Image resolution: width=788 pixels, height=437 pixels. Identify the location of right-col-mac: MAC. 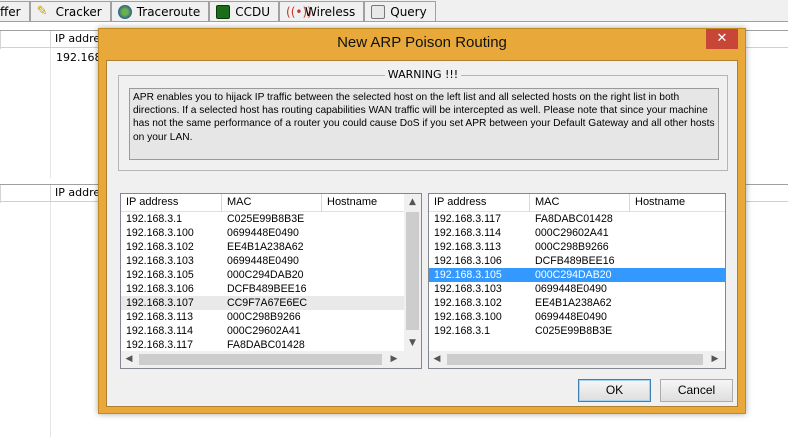
(580, 203).